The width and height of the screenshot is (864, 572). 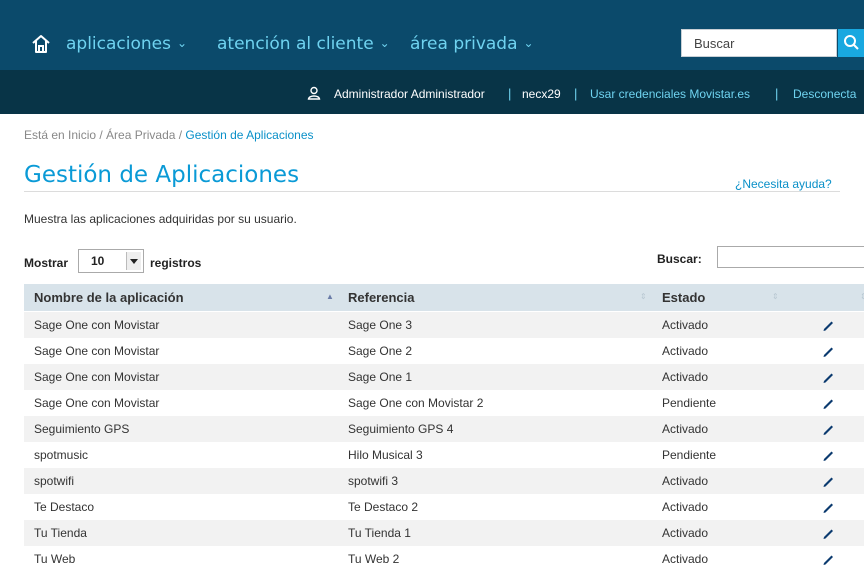 What do you see at coordinates (444, 481) in the screenshot?
I see `table-row: spotwifi spotwifi 3 Activado` at bounding box center [444, 481].